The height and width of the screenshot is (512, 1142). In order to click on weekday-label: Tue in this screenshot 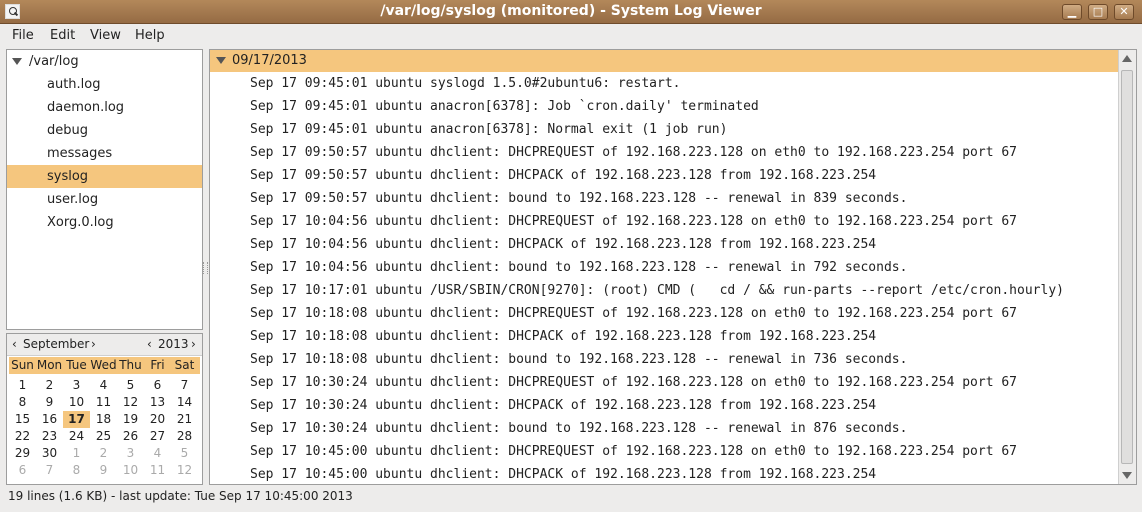, I will do `click(76, 365)`.